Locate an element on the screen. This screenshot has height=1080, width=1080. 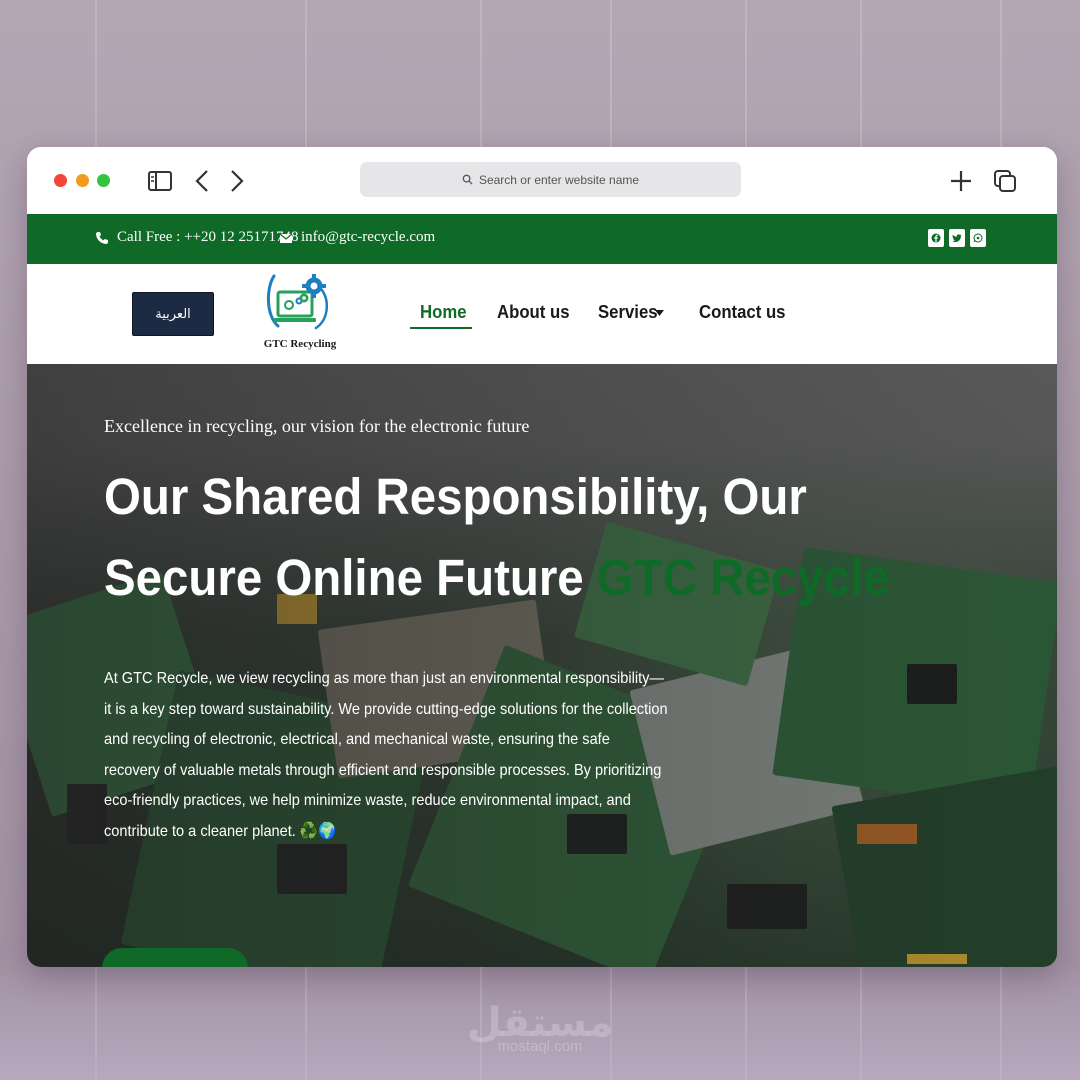
search-icon is located at coordinates (467, 179).